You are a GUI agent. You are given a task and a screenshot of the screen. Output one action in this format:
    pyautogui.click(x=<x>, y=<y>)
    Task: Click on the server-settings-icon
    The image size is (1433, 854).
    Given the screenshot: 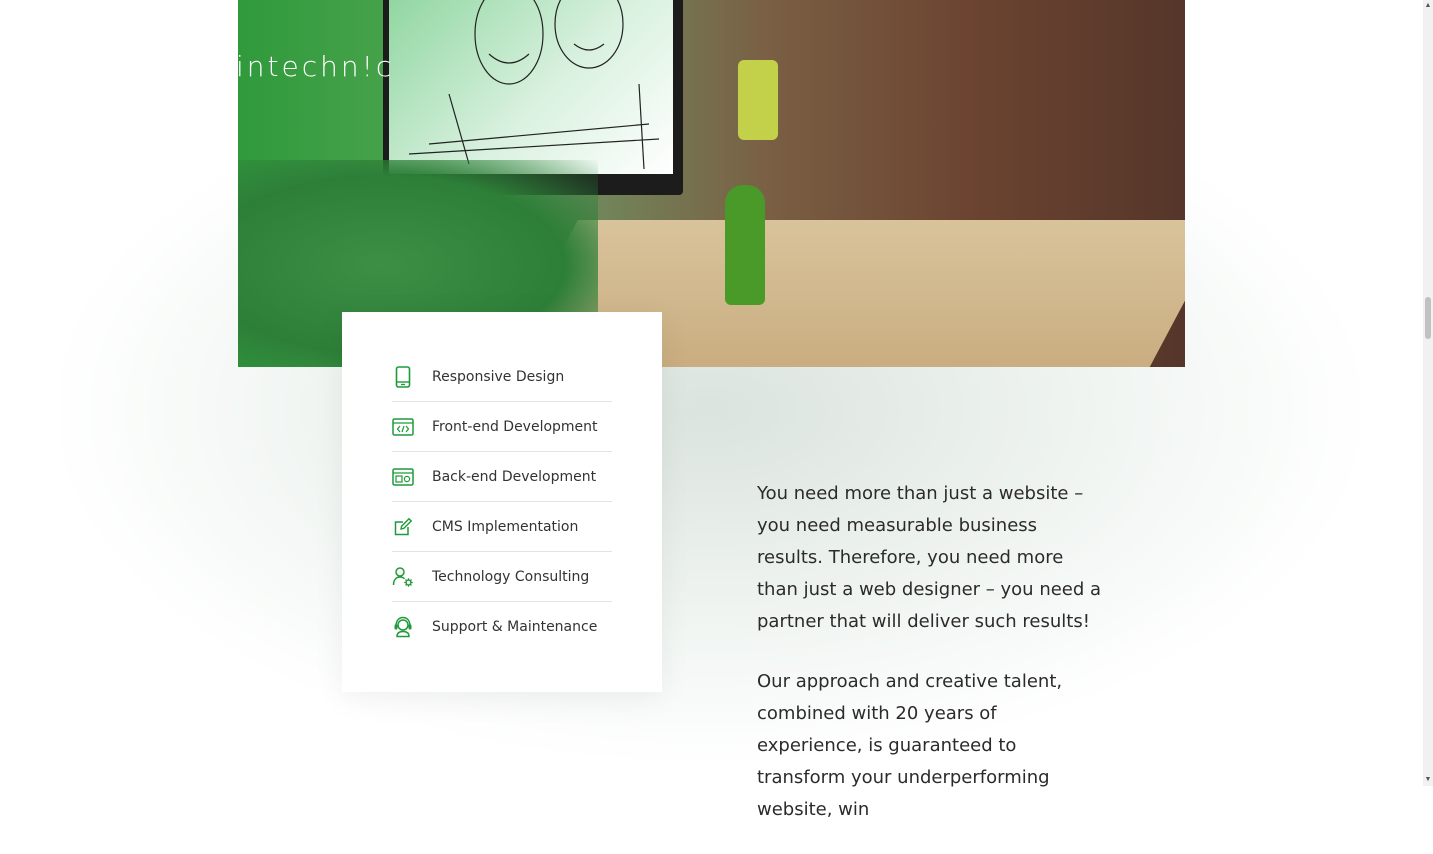 What is the action you would take?
    pyautogui.click(x=403, y=477)
    